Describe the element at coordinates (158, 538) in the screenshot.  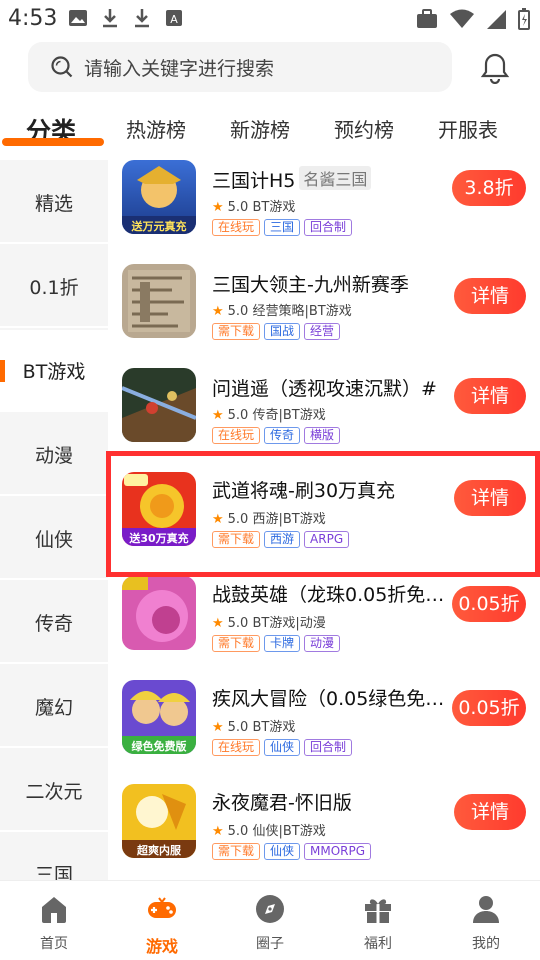
I see `icon-promo-text: 送30万真充` at that location.